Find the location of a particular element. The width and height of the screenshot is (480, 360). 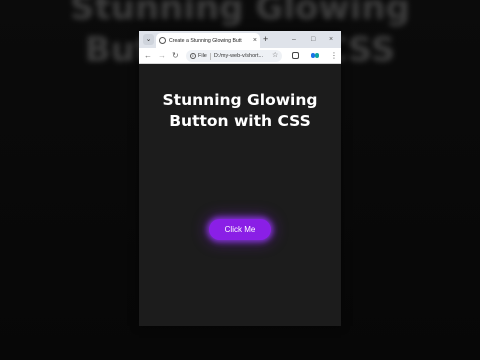

heading-line-2: Button with CSS is located at coordinates (240, 121).